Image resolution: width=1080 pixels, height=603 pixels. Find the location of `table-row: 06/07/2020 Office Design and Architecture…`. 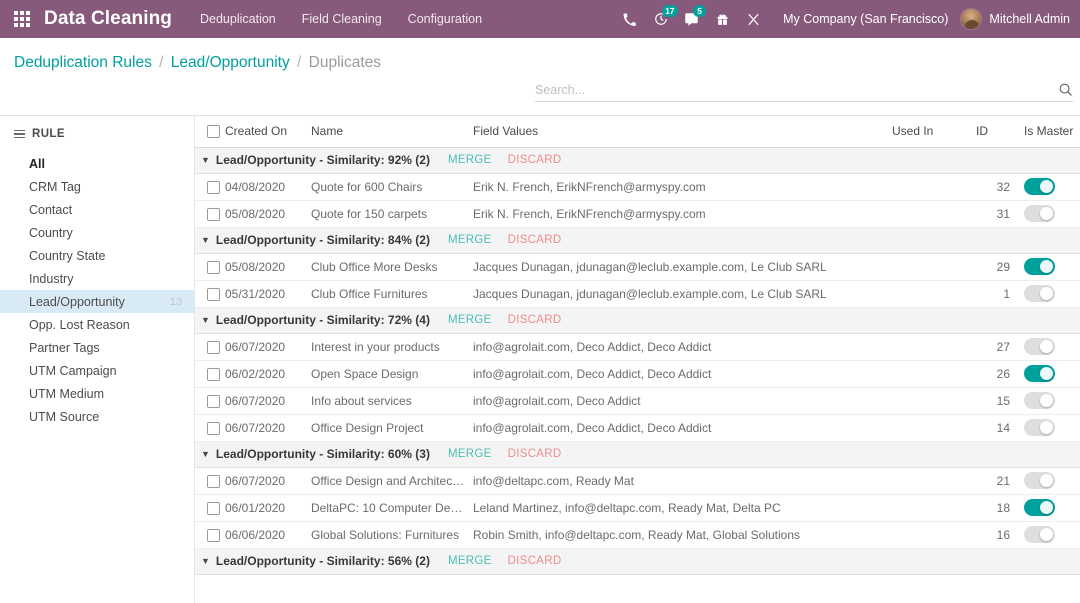

table-row: 06/07/2020 Office Design and Architecture… is located at coordinates (637, 481).